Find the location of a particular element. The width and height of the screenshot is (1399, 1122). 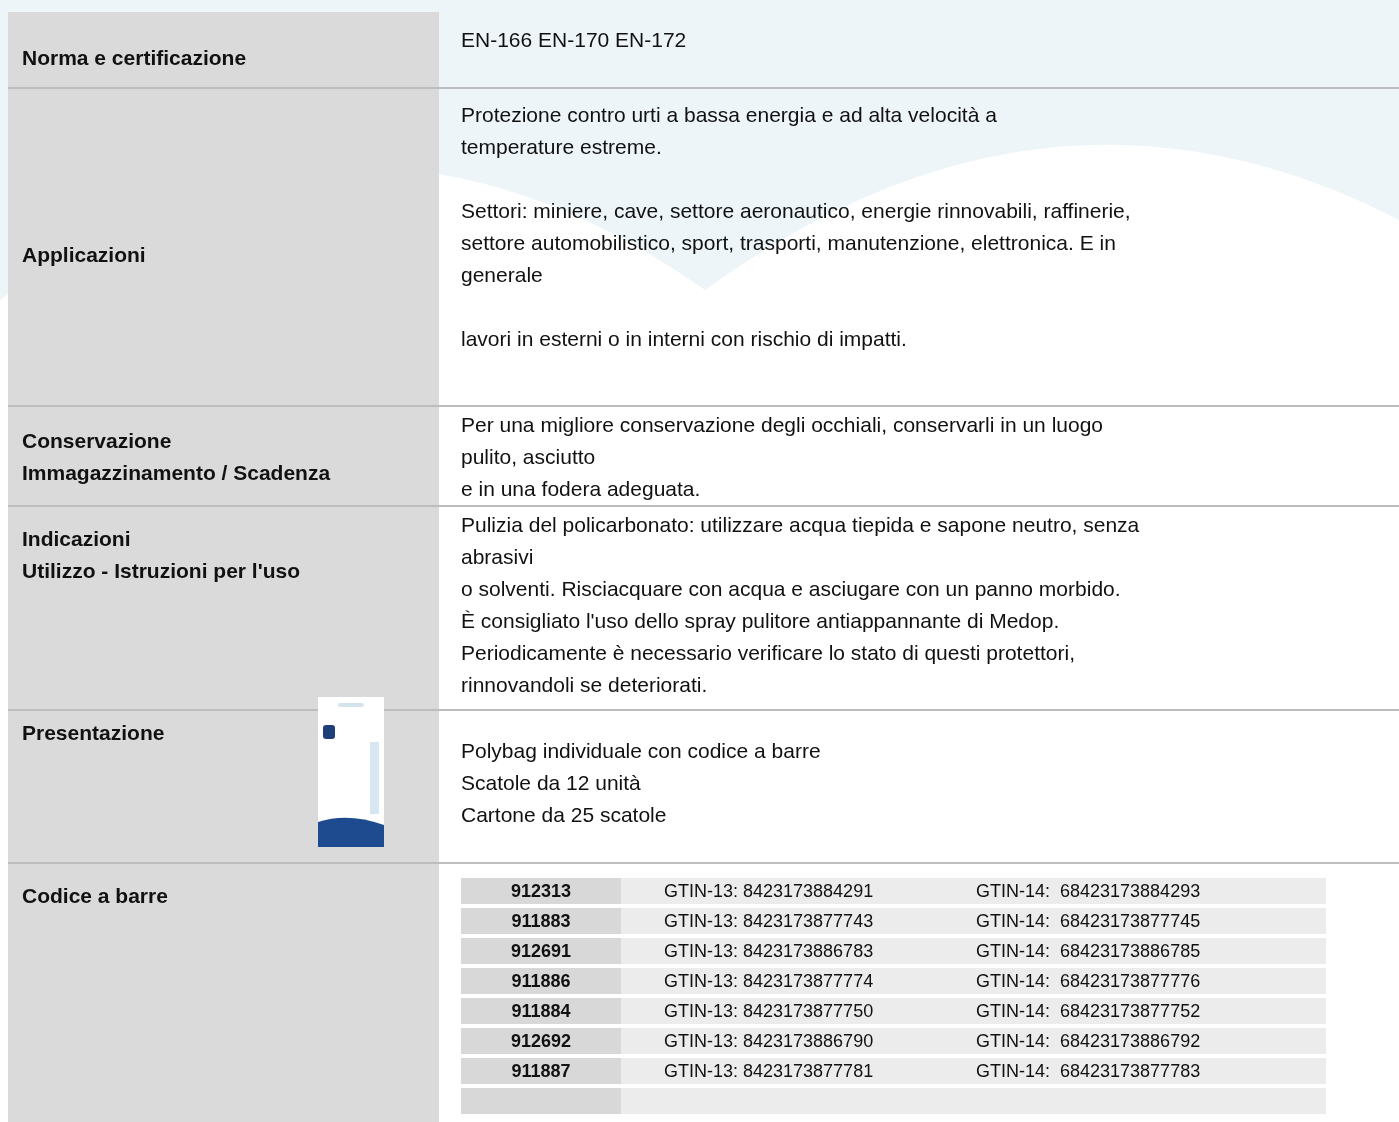

product-code-cell: 911887 is located at coordinates (541, 1071).